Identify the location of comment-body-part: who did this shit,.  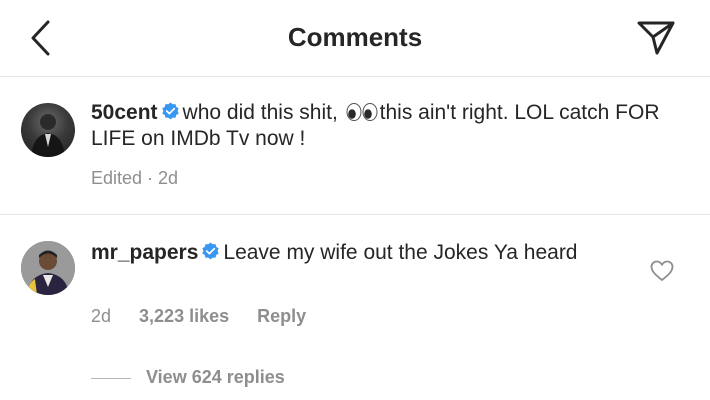
(263, 112).